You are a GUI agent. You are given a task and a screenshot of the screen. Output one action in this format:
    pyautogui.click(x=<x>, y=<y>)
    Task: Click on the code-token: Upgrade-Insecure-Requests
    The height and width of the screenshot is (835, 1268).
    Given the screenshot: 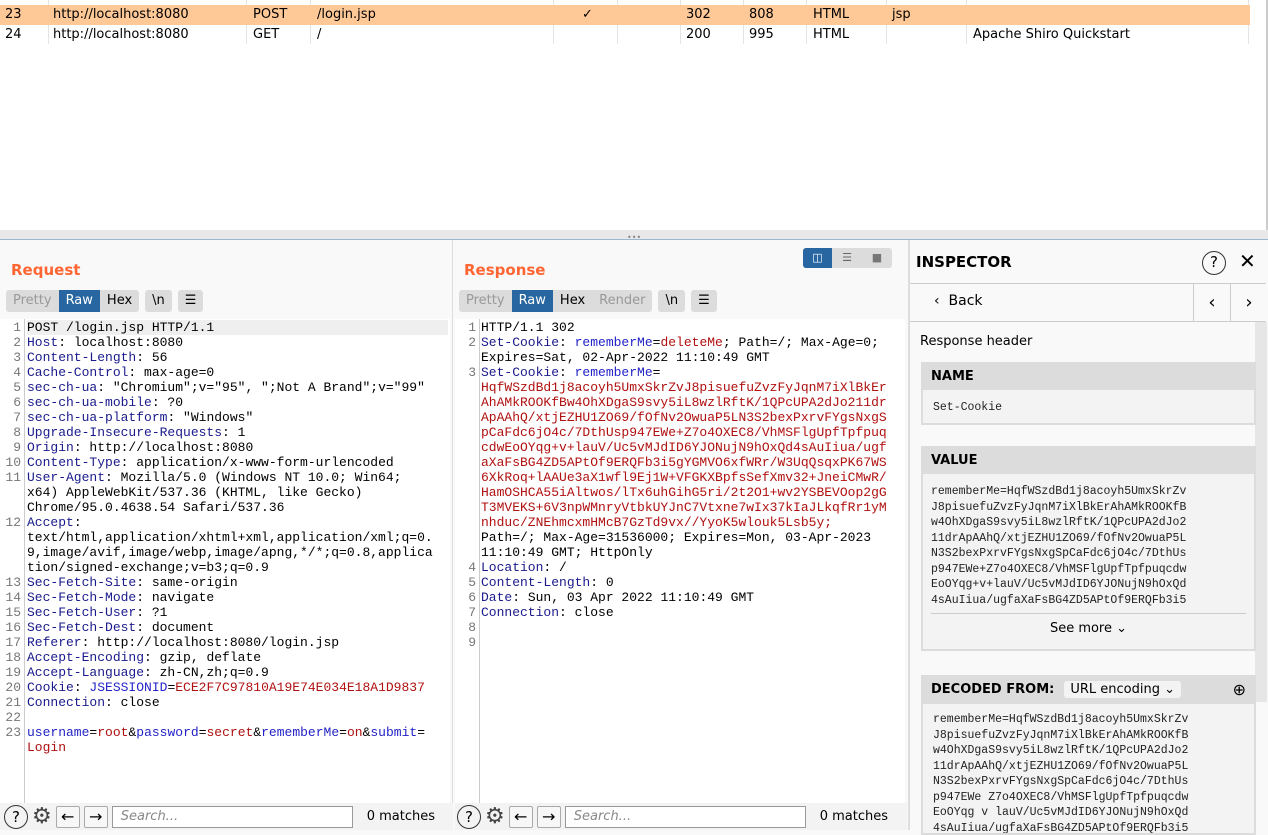 What is the action you would take?
    pyautogui.click(x=125, y=432)
    